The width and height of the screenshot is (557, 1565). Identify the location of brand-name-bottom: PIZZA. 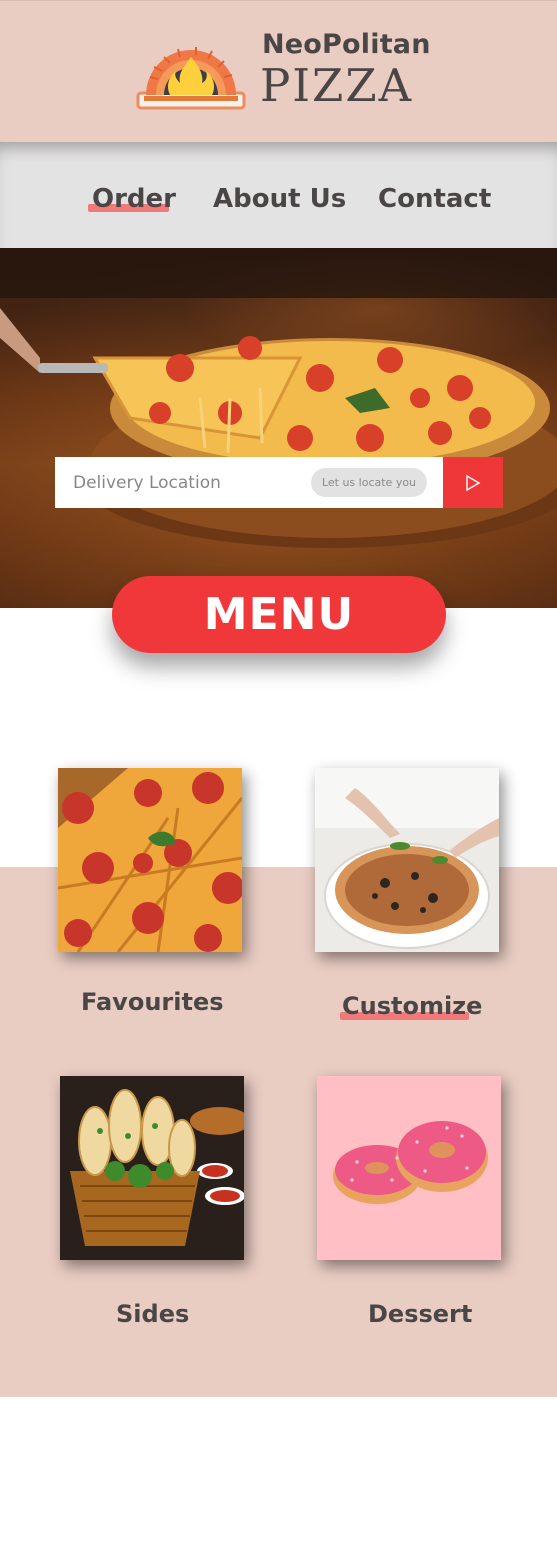
(337, 85).